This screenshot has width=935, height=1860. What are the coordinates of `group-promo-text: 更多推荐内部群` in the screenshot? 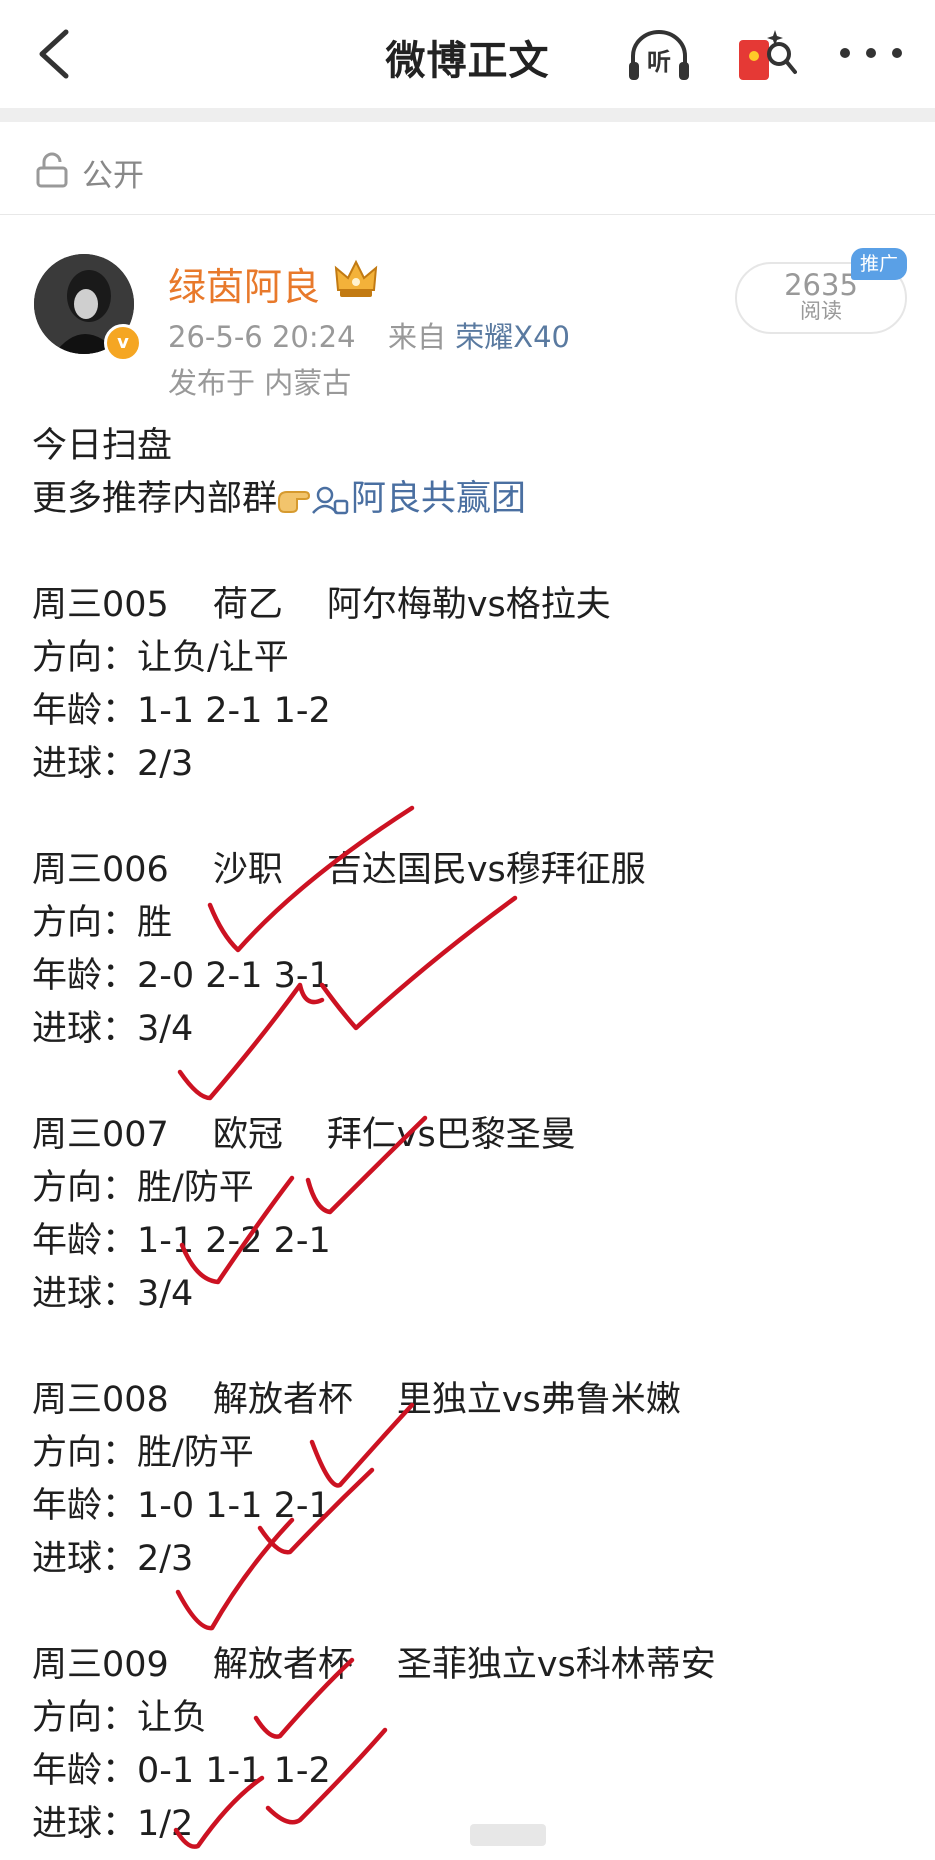 It's located at (155, 499).